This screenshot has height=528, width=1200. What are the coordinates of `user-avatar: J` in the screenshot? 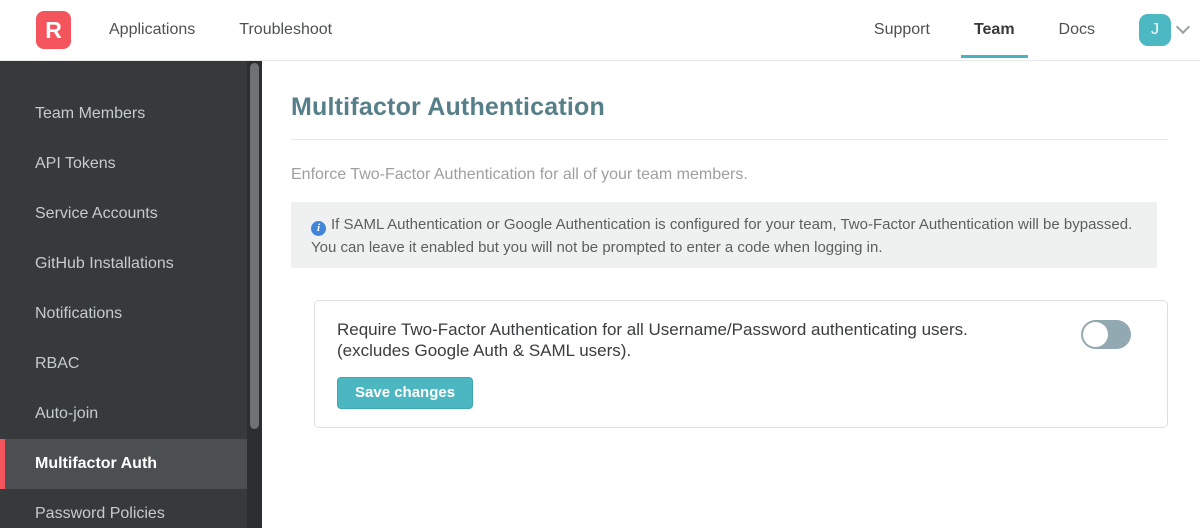 It's located at (1155, 30).